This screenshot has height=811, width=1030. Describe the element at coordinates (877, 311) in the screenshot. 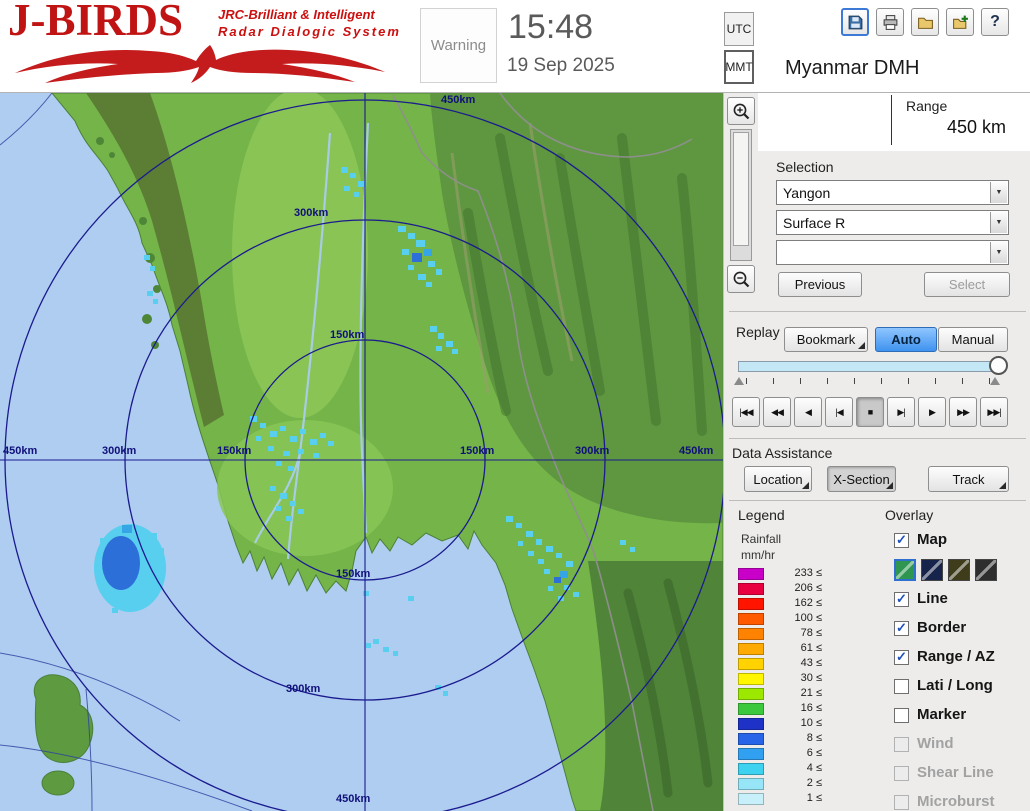

I see `divider` at that location.